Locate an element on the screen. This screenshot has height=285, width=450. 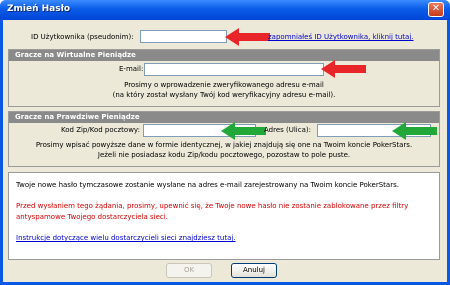
zip-label: Kod Zip/Kod pocztowy: is located at coordinates (100, 130).